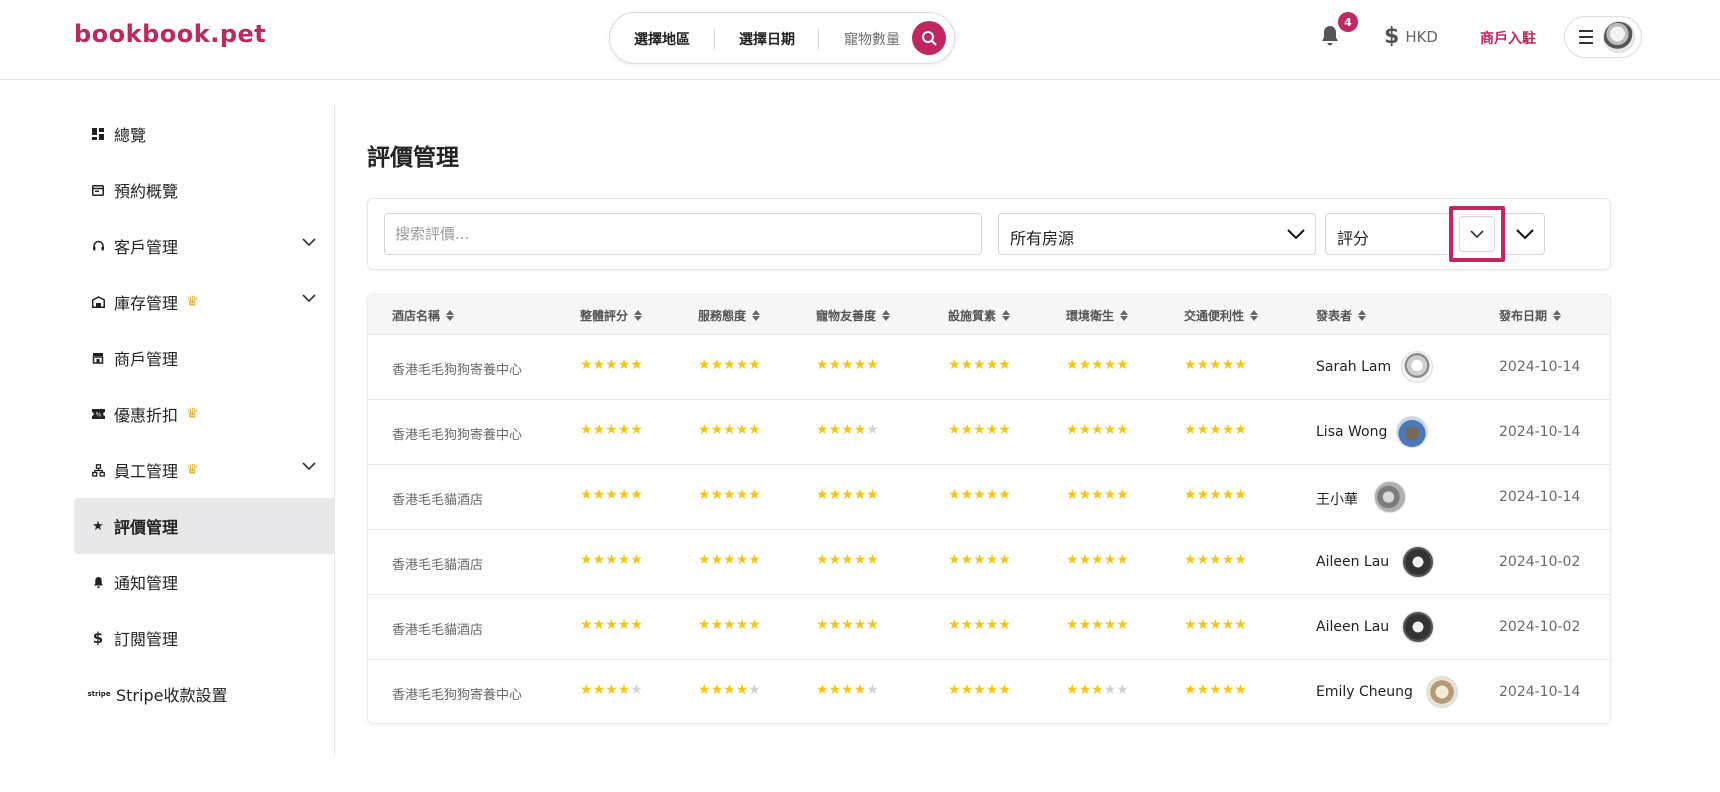 The width and height of the screenshot is (1720, 792). Describe the element at coordinates (1411, 36) in the screenshot. I see `currency-selector: $ HKD` at that location.